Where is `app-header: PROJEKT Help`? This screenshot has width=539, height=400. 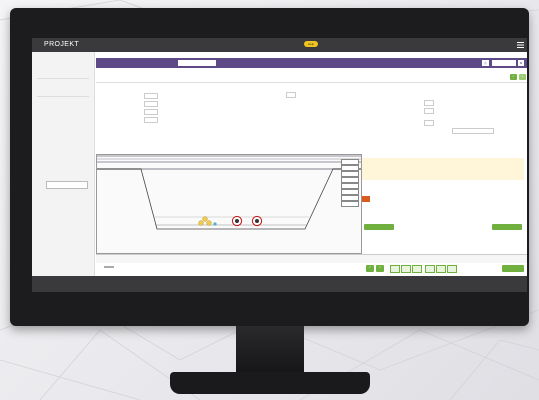
app-header: PROJEKT Help is located at coordinates (279, 45).